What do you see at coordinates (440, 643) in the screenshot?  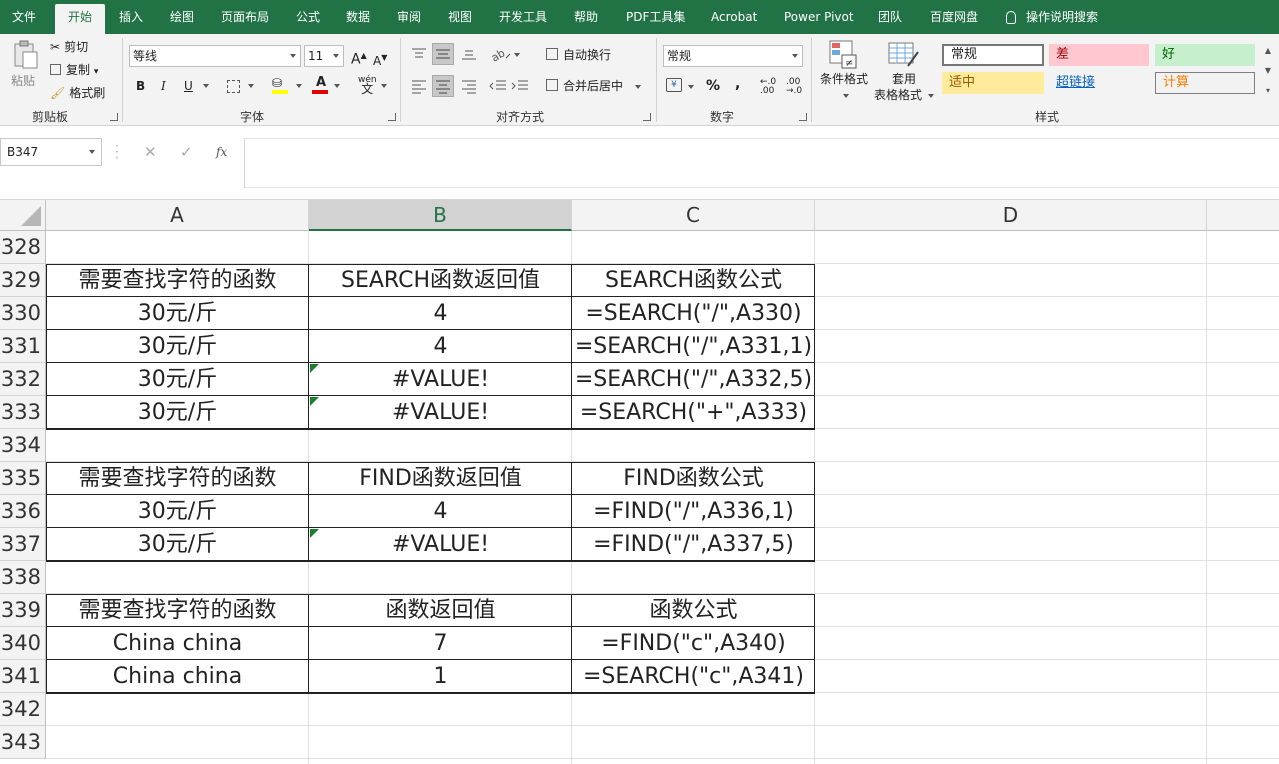 I see `cell-b: 7` at bounding box center [440, 643].